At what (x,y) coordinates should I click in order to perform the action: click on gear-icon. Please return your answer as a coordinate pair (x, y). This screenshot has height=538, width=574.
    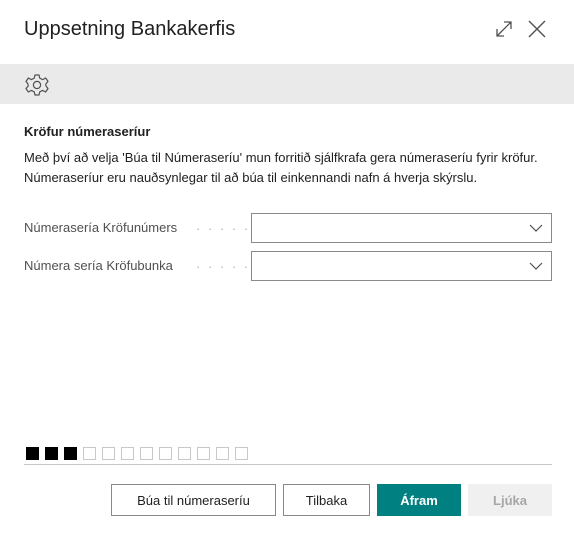
    Looking at the image, I should click on (37, 85).